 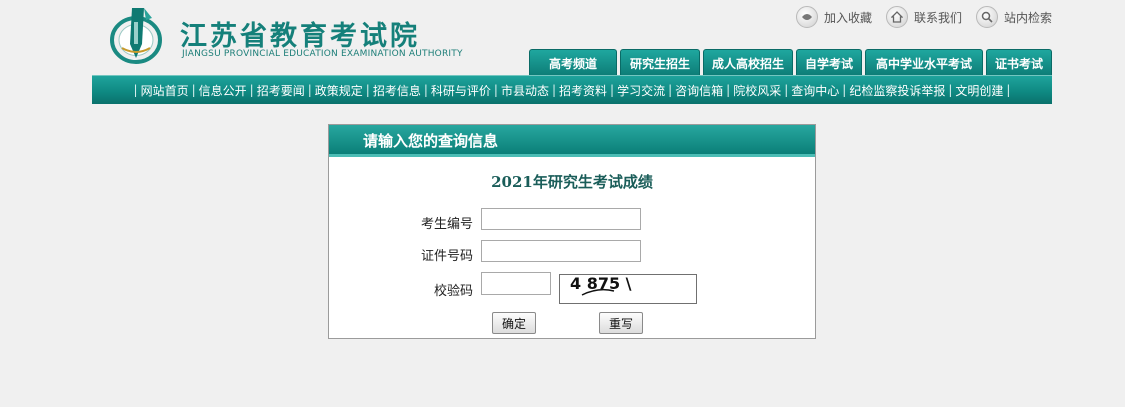 I want to click on captcha-image: 4 875 \, so click(x=628, y=289).